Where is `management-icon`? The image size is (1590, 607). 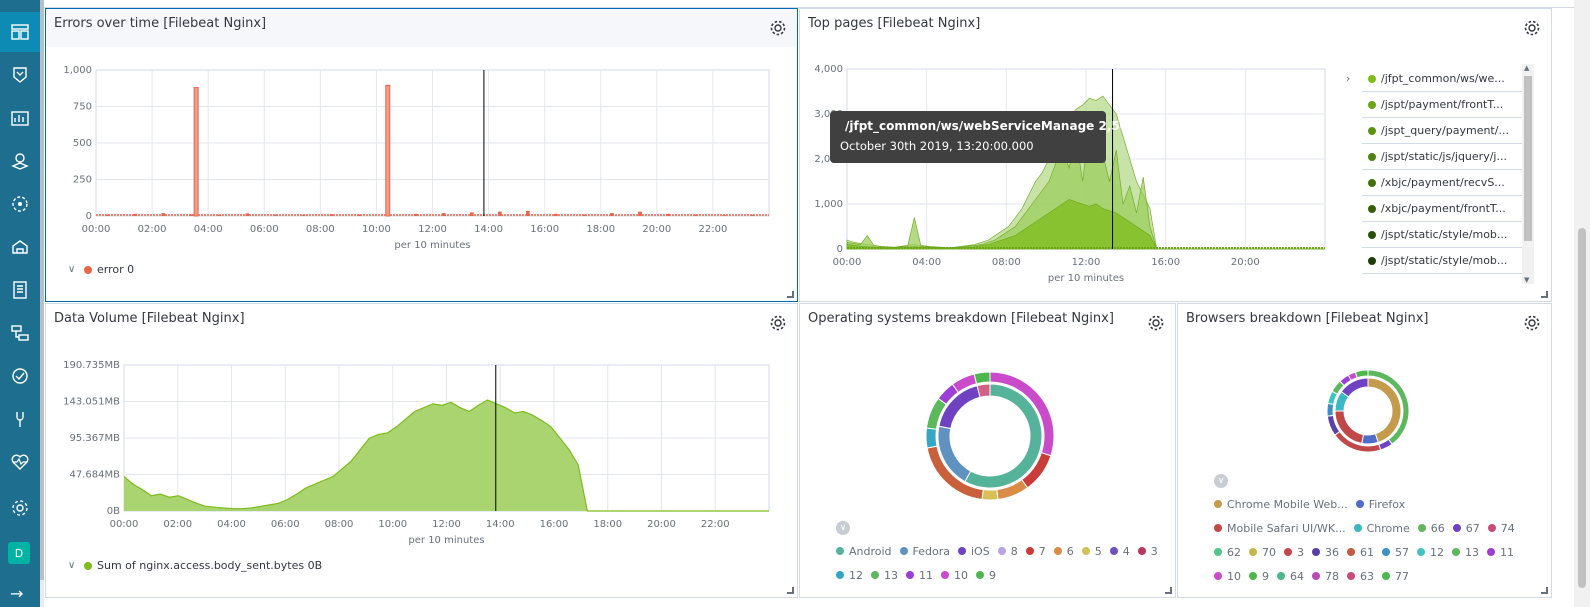
management-icon is located at coordinates (20, 508).